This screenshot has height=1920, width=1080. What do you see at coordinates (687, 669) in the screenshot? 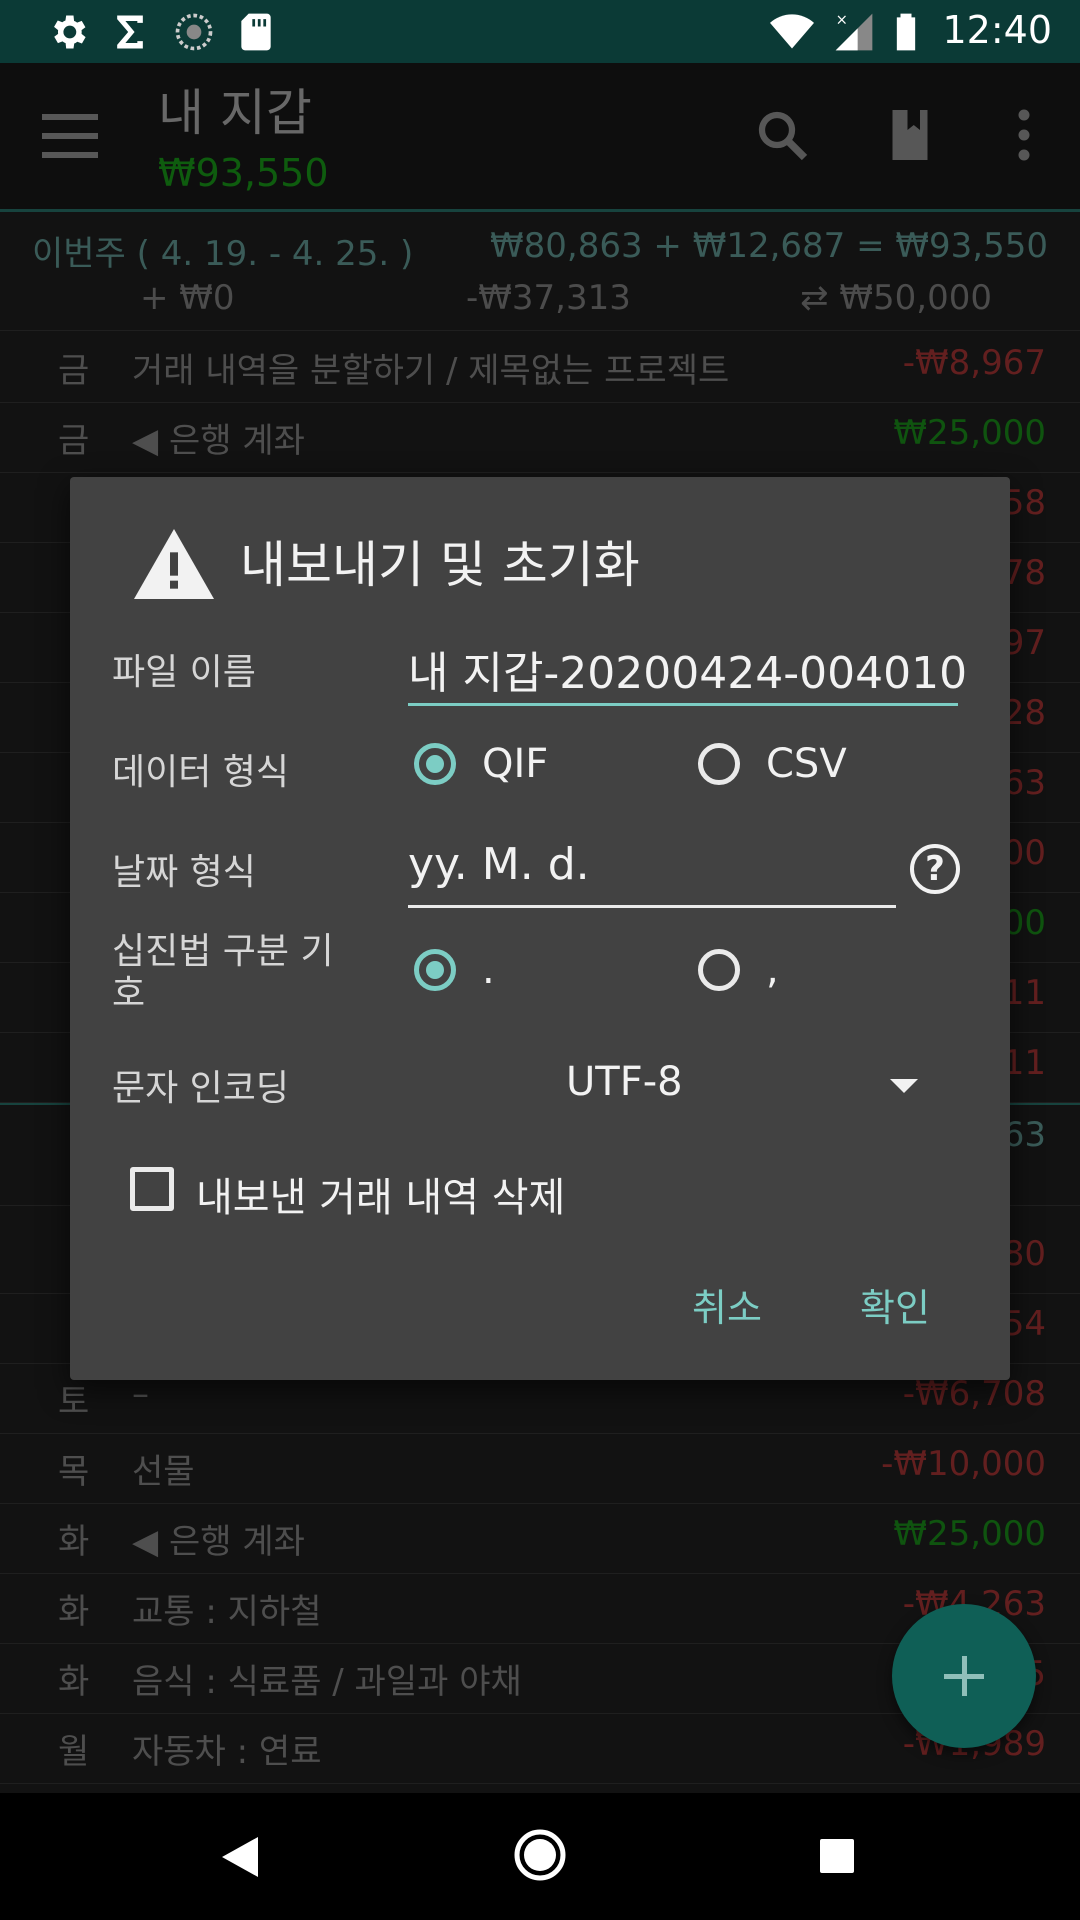
I see `file-name-field: 내 지갑-20200424-004010` at bounding box center [687, 669].